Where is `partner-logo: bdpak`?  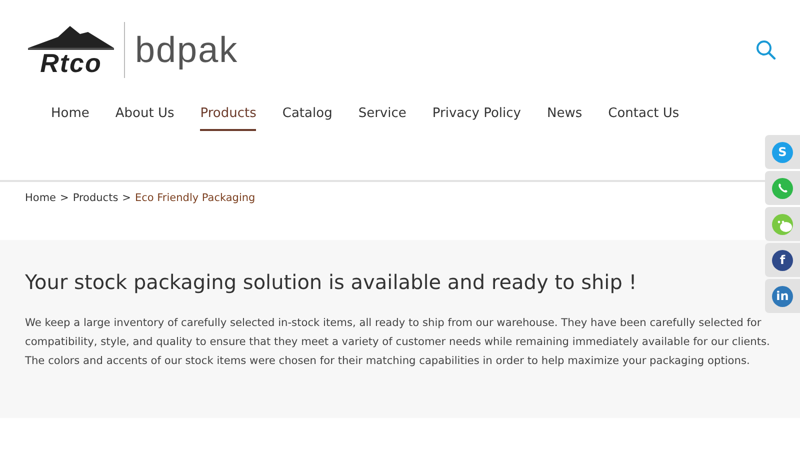
partner-logo: bdpak is located at coordinates (186, 50).